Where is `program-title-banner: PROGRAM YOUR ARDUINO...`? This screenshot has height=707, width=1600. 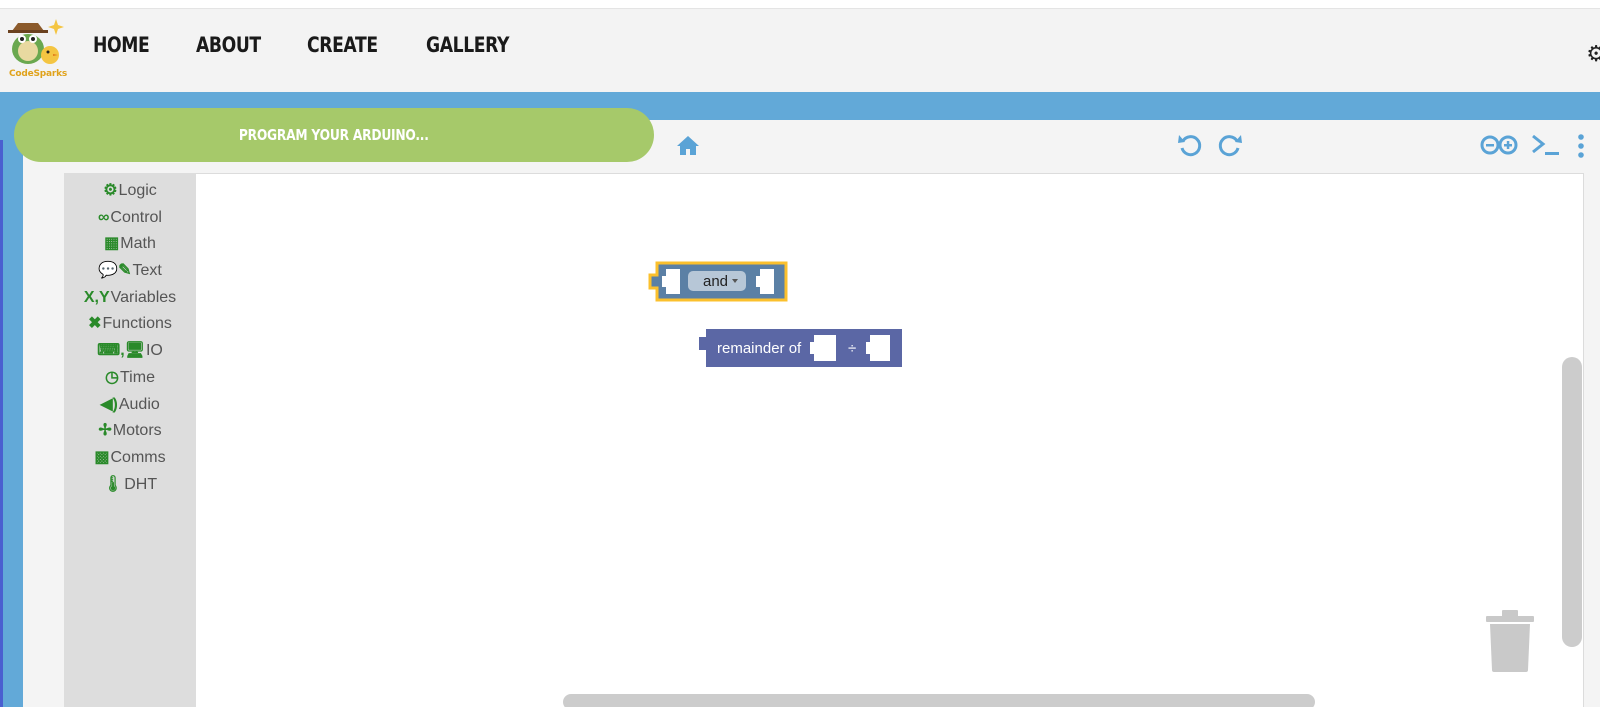 program-title-banner: PROGRAM YOUR ARDUINO... is located at coordinates (334, 135).